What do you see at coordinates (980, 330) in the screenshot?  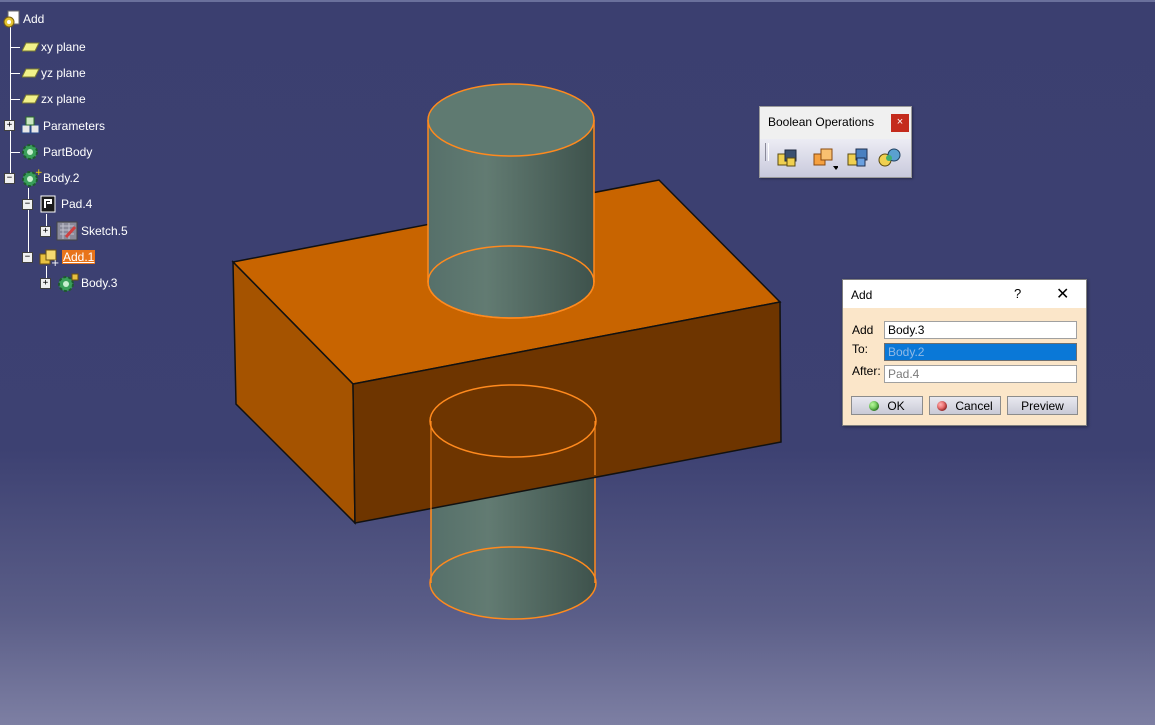 I see `add-field: Body.3` at bounding box center [980, 330].